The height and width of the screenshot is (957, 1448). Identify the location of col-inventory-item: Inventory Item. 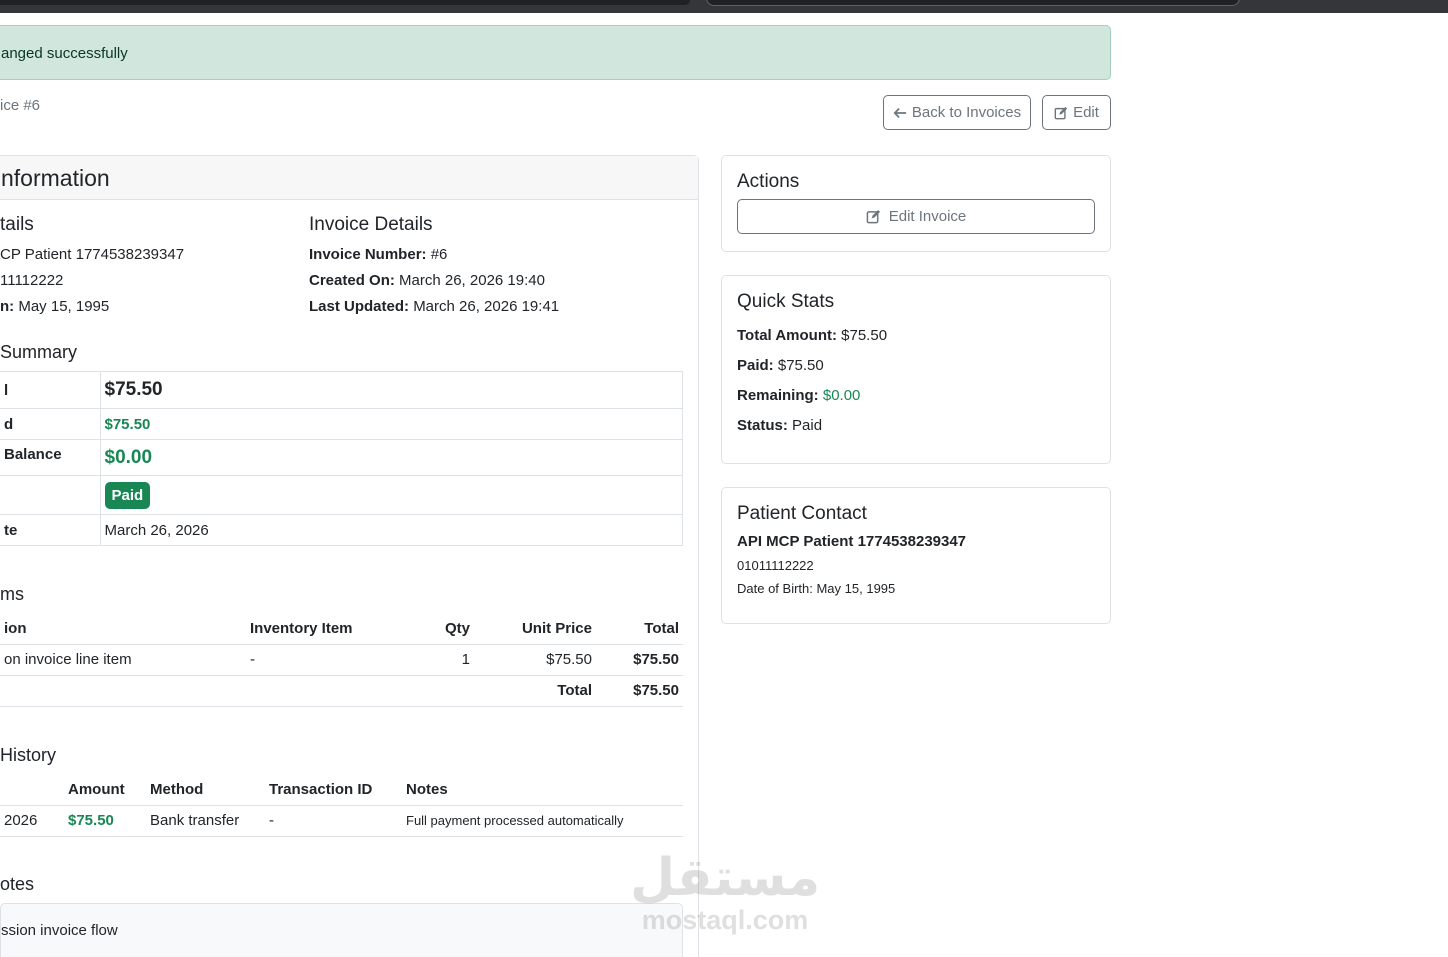
(326, 629).